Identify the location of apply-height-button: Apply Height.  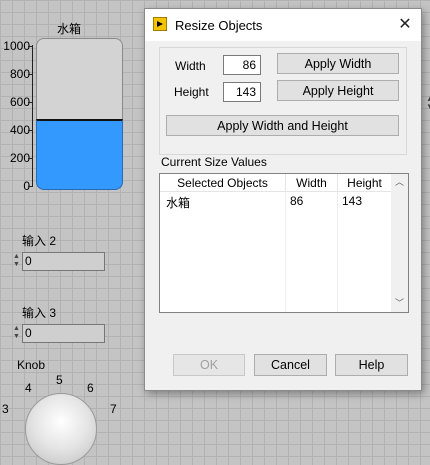
(338, 90).